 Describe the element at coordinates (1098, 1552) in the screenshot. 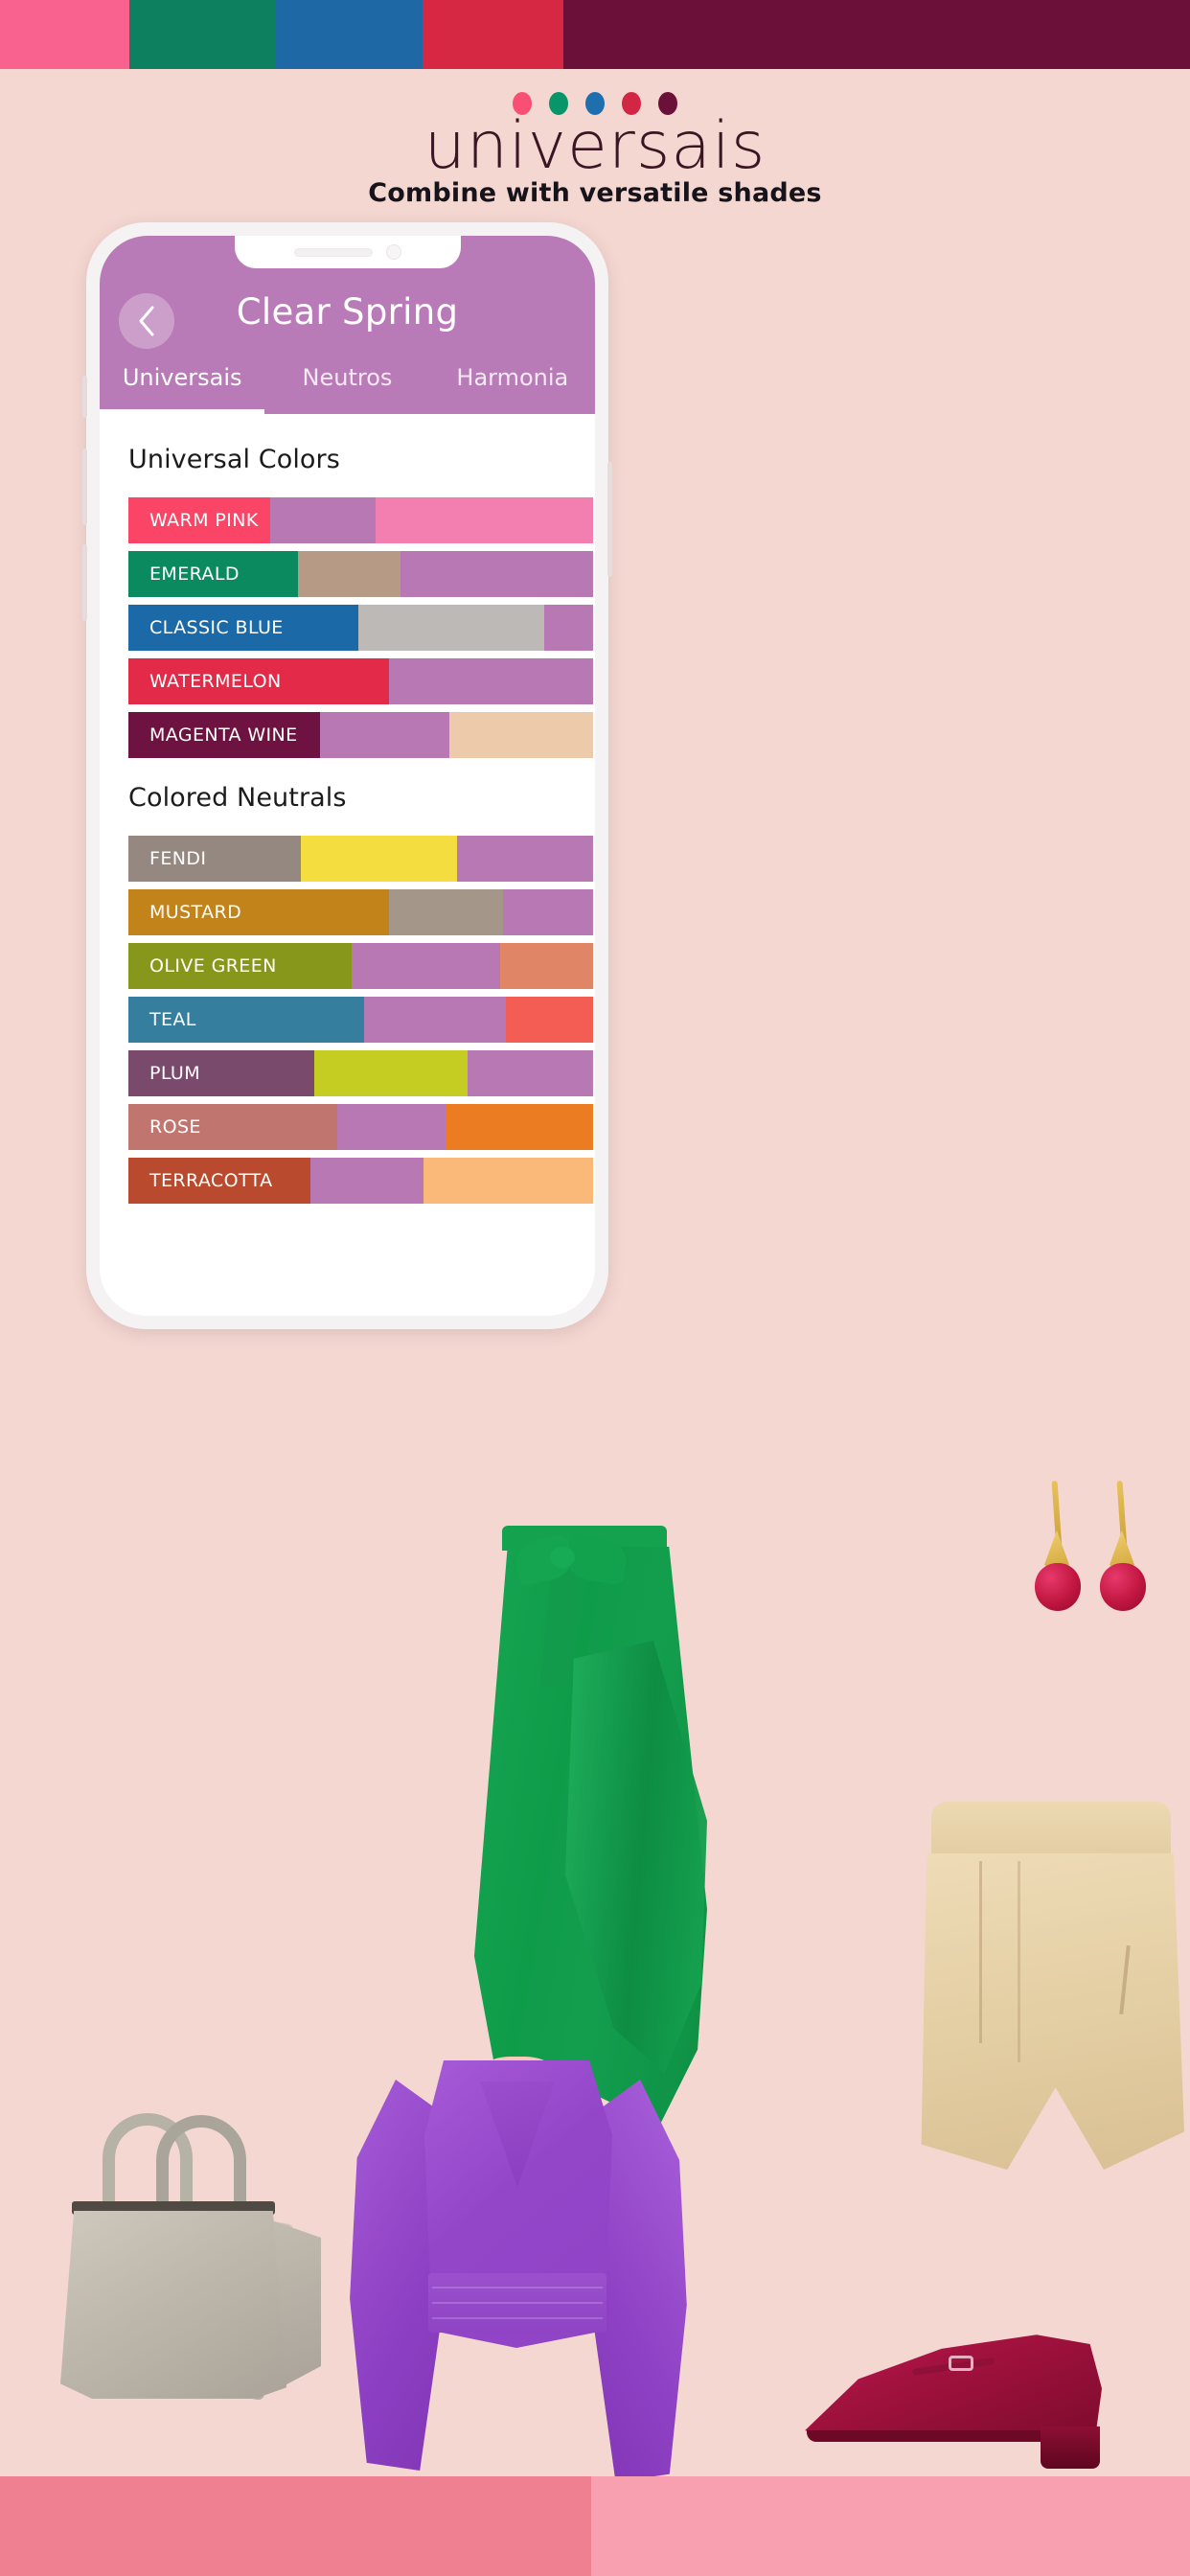

I see `red-drop-earrings` at that location.